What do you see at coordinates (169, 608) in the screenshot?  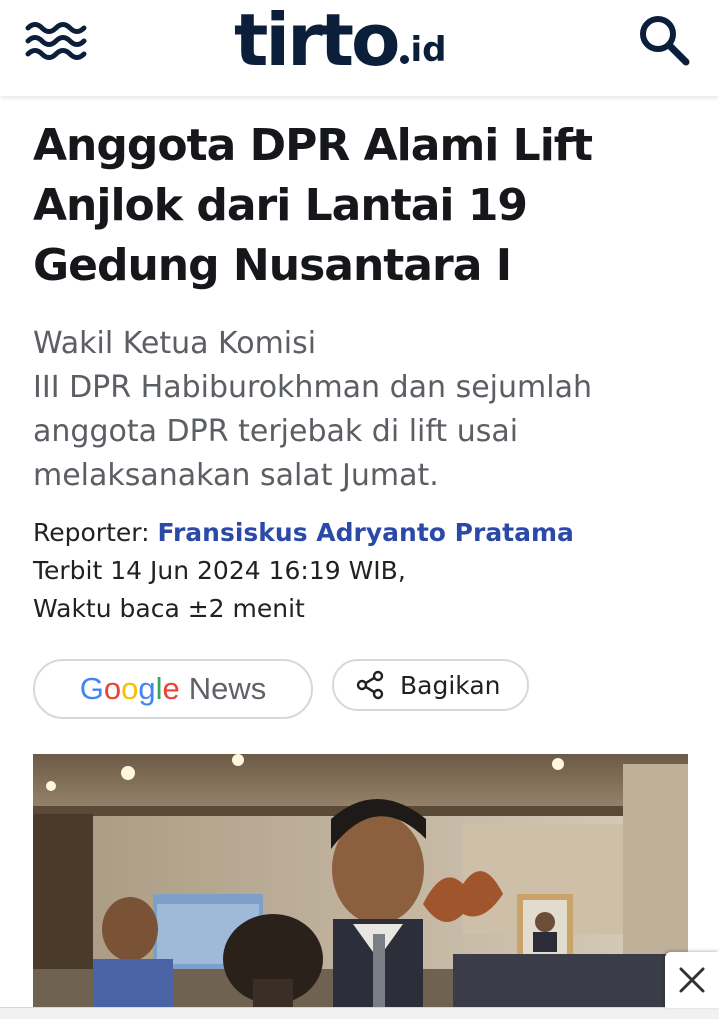 I see `read-time: Waktu baca ±2 menit` at bounding box center [169, 608].